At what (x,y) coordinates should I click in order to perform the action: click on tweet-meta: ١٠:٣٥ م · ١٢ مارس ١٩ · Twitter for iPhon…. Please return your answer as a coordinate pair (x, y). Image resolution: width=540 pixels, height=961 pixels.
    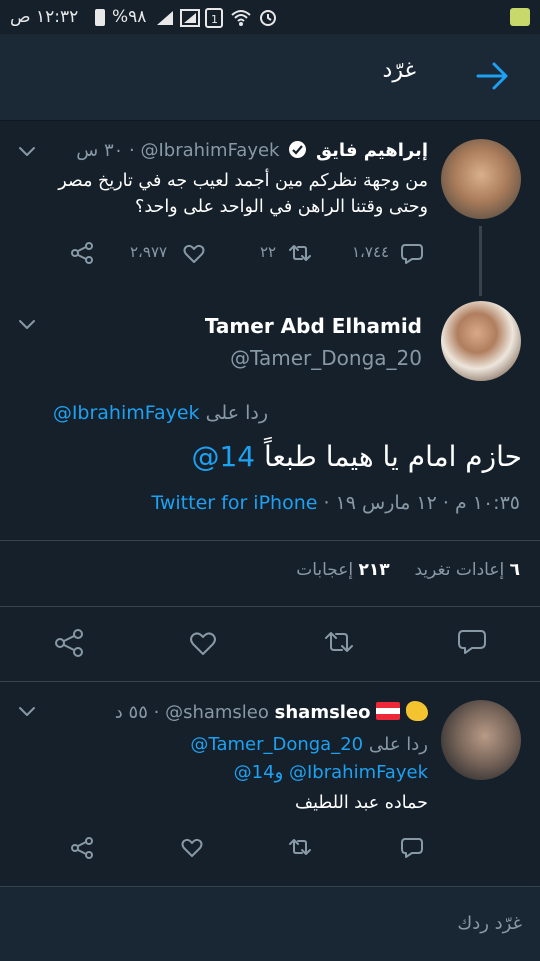
    Looking at the image, I should click on (335, 503).